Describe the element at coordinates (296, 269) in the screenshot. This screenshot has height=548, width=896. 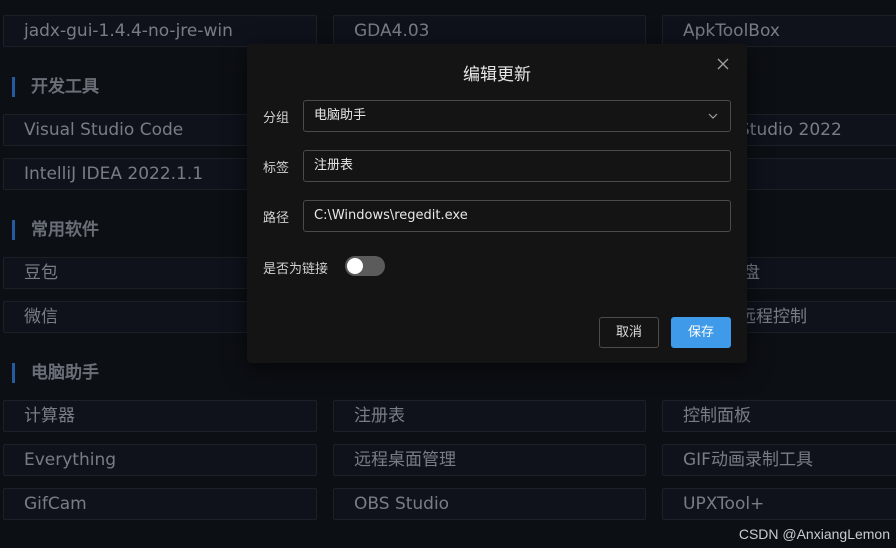
I see `link-label: 是否为链接` at that location.